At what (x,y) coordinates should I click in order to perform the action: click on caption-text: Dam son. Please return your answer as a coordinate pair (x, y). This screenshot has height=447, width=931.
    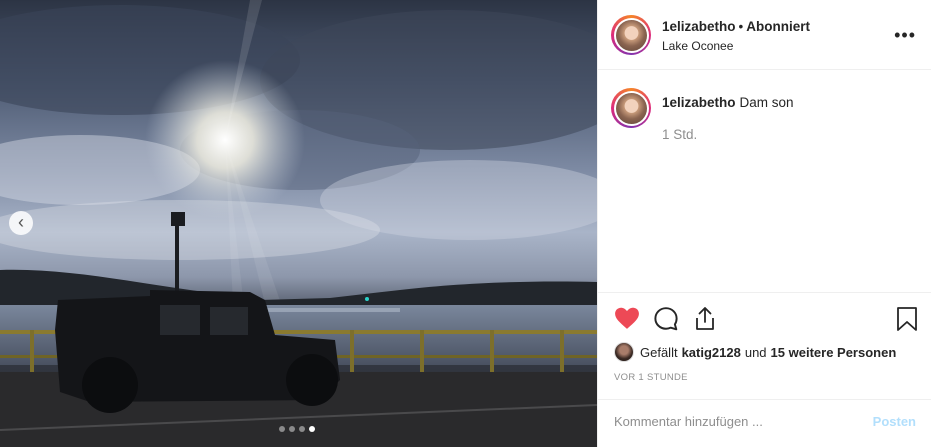
    Looking at the image, I should click on (766, 102).